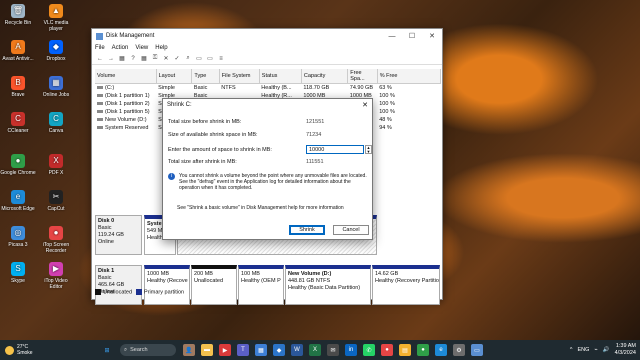 The image size is (640, 360). I want to click on shrink-amount-stepper: ▲ ▼, so click(368, 149).